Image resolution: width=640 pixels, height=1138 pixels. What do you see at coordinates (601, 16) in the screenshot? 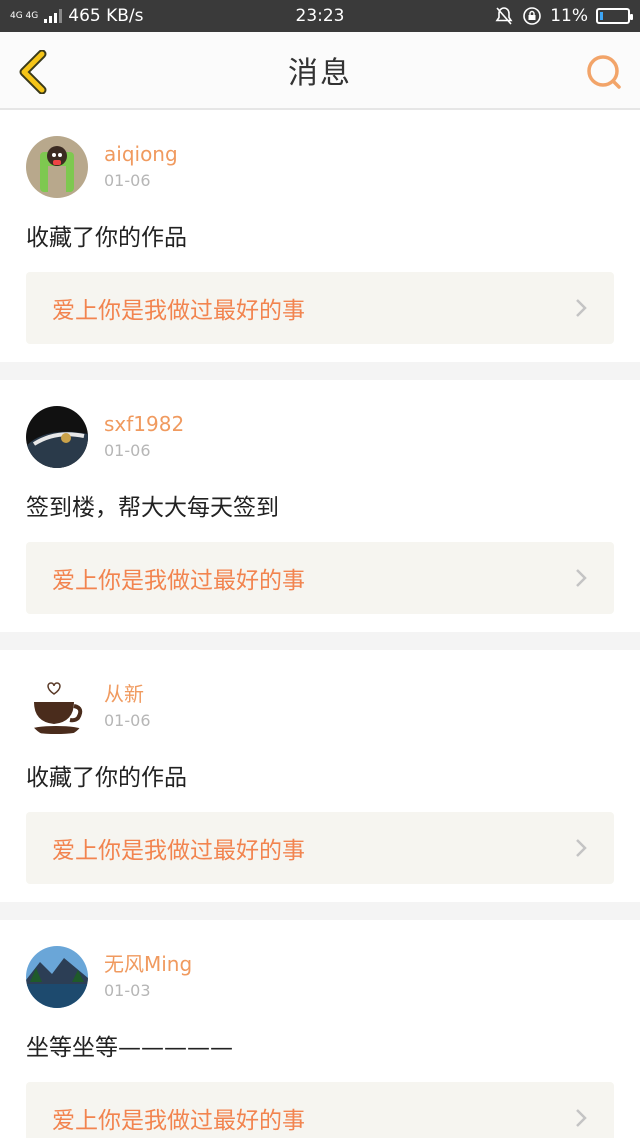
I see `battery-fill` at bounding box center [601, 16].